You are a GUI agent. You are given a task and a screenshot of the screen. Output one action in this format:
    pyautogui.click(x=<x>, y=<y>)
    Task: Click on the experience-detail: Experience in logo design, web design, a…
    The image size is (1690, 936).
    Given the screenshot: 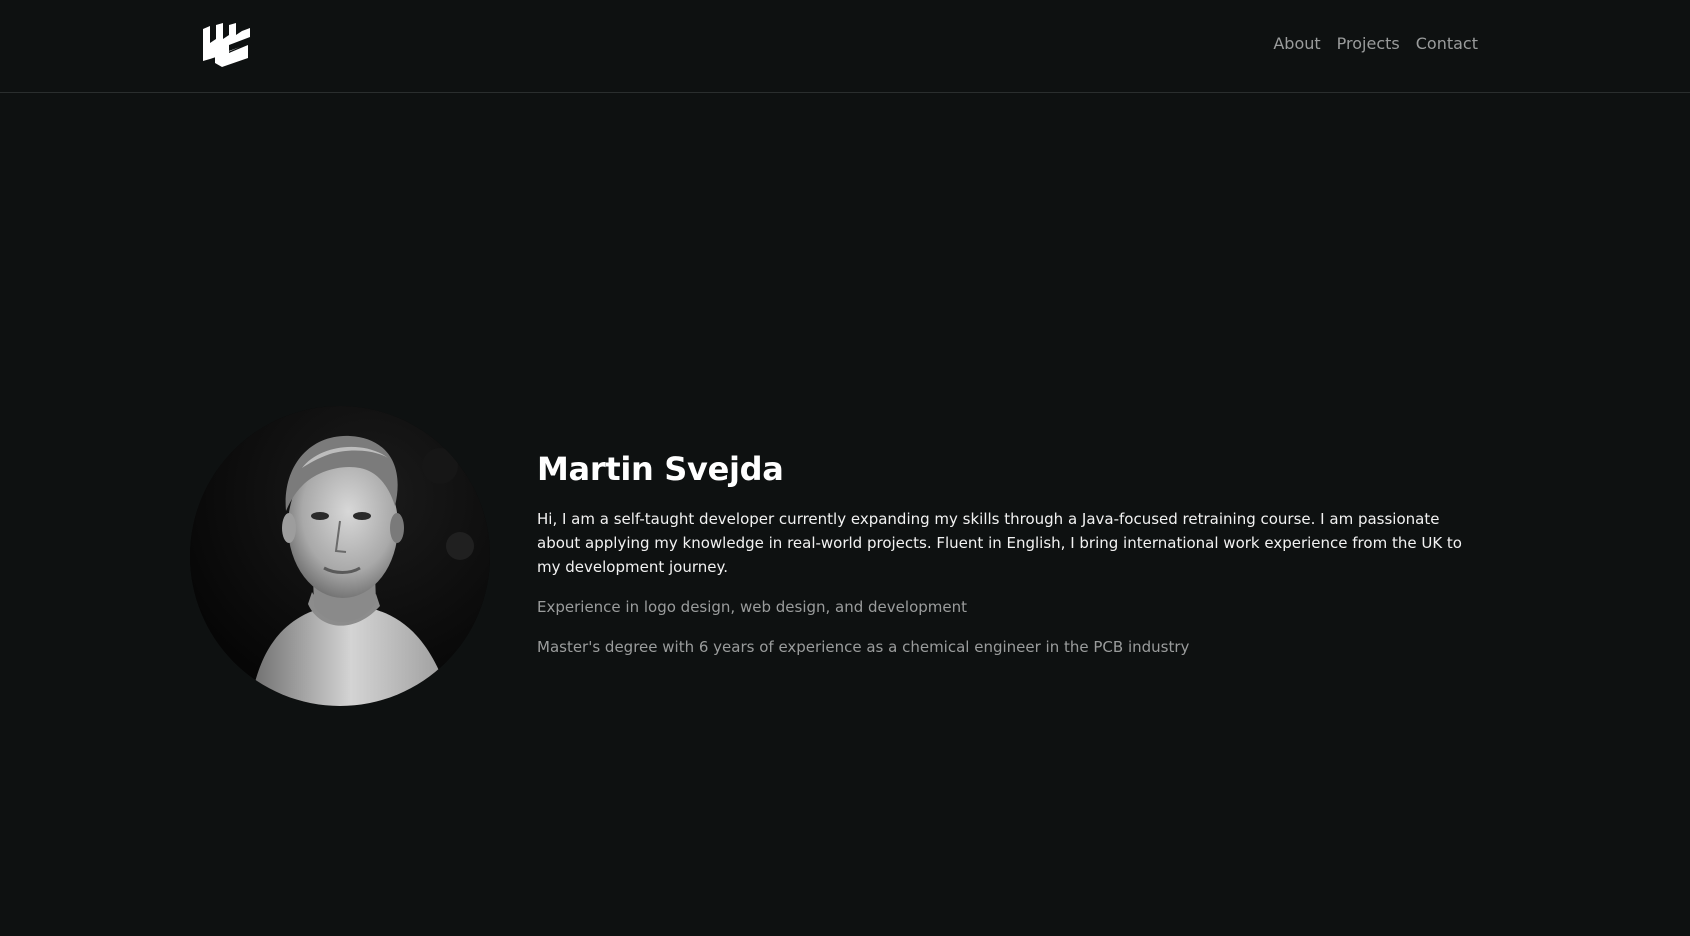 What is the action you would take?
    pyautogui.click(x=752, y=607)
    